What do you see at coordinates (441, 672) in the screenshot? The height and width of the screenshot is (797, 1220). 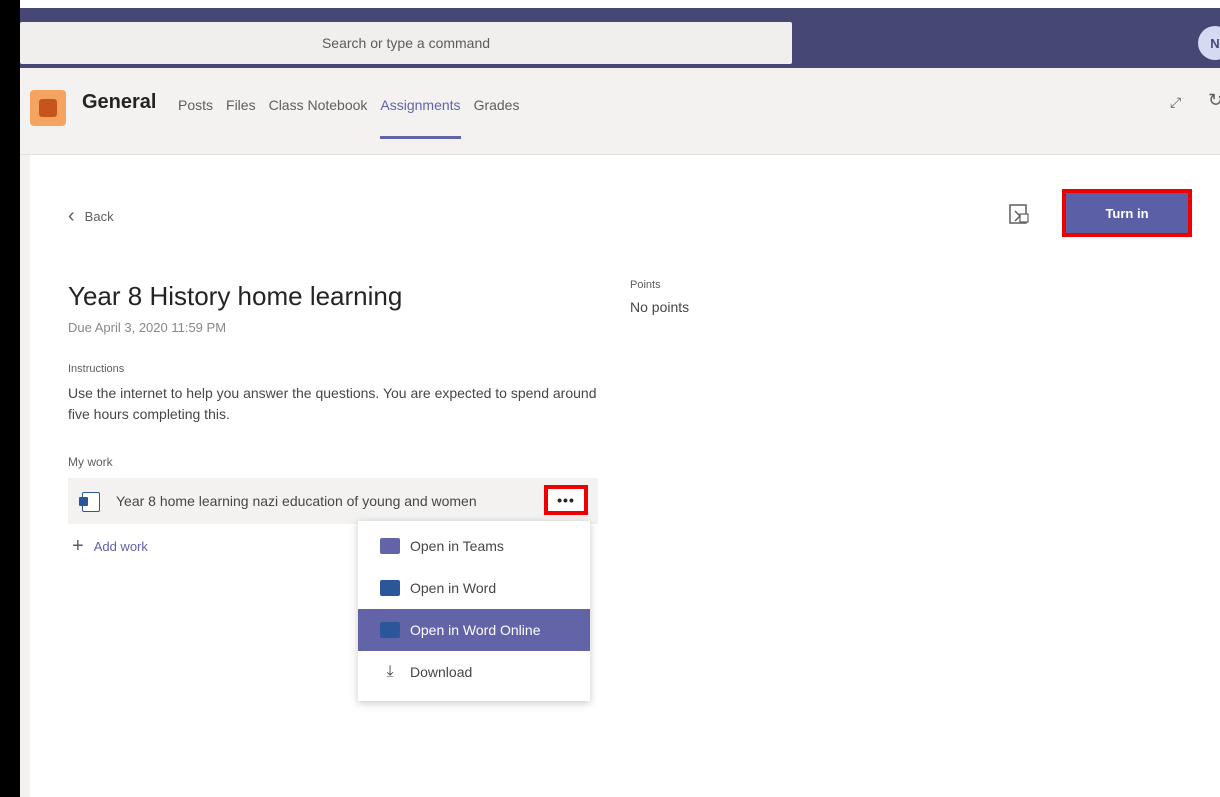 I see `menu-item-label: Download` at bounding box center [441, 672].